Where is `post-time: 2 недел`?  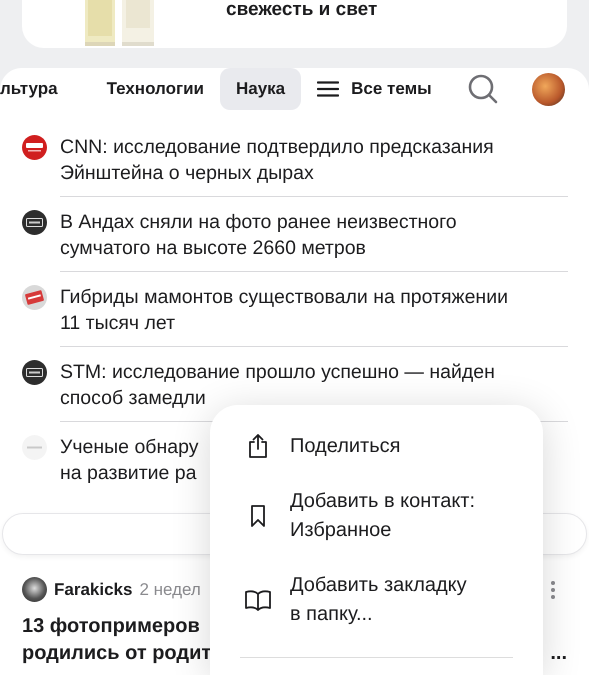 post-time: 2 недел is located at coordinates (170, 590).